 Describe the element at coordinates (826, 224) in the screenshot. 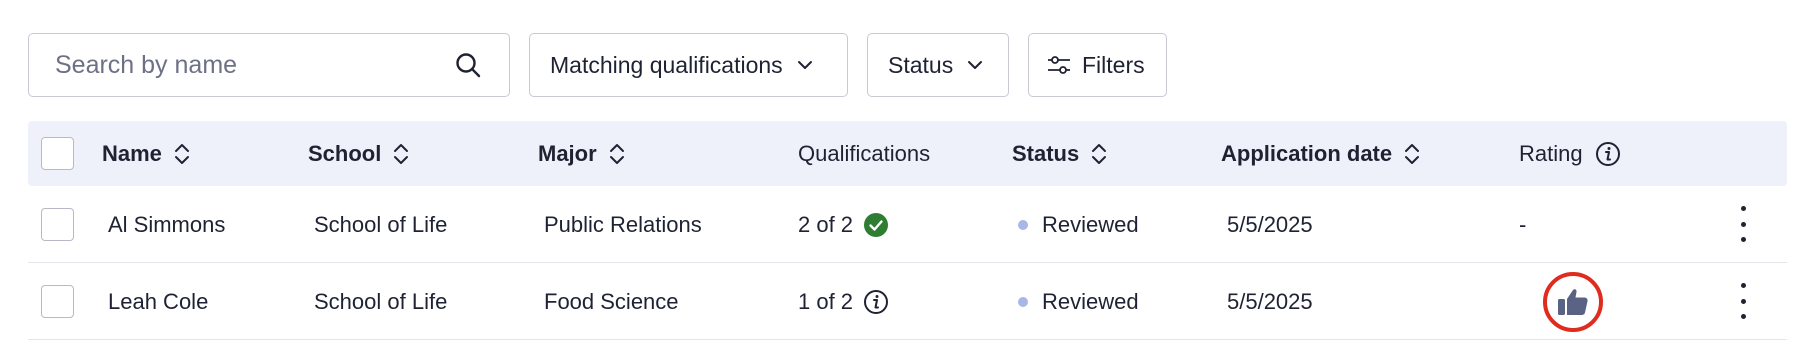

I see `qualifications-count: 2 of 2` at that location.